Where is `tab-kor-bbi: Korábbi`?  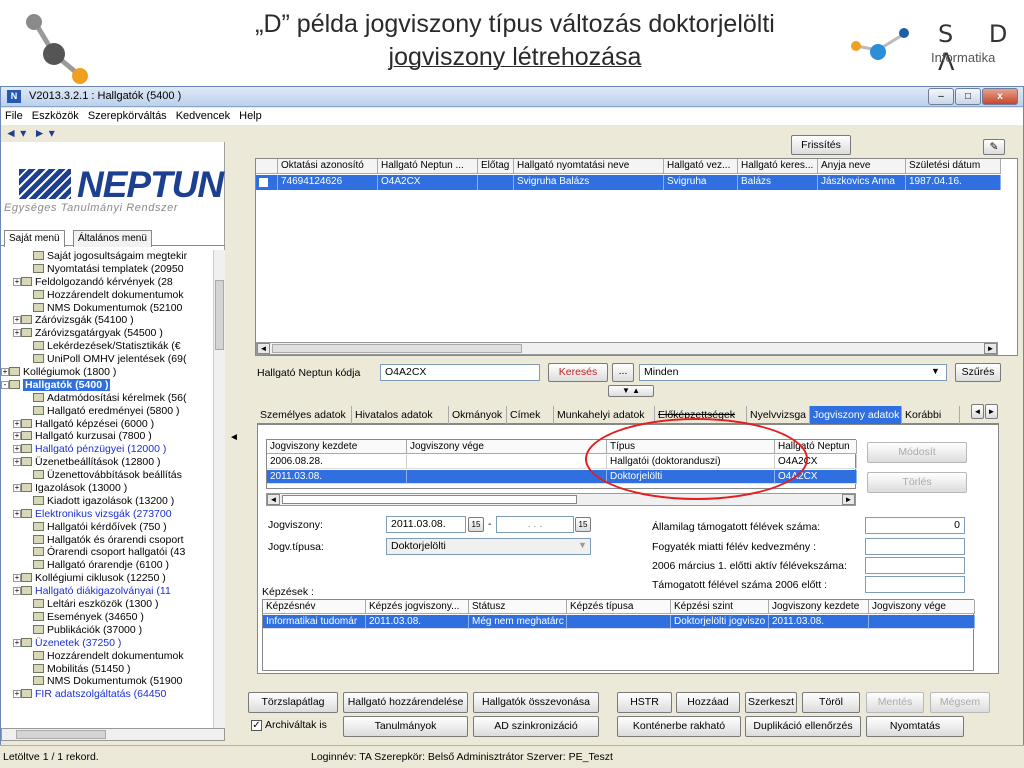
tab-kor-bbi: Korábbi is located at coordinates (931, 415).